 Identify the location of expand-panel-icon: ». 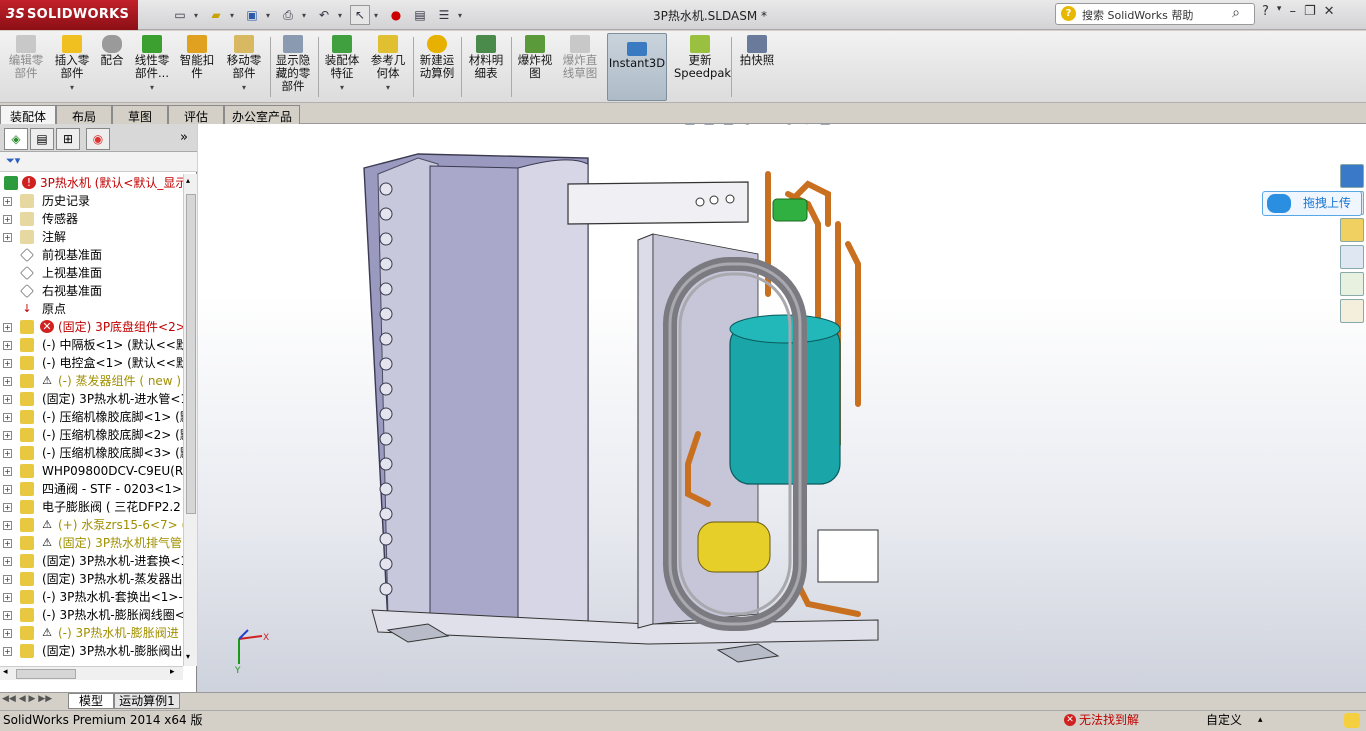
(184, 137).